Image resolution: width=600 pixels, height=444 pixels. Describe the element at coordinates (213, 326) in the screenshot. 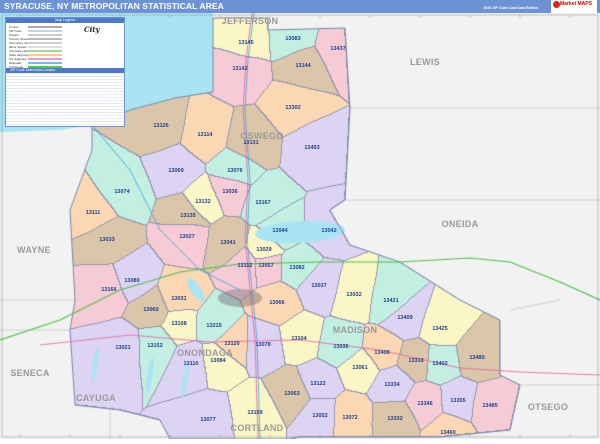

I see `zip-label-13215: 13215` at that location.